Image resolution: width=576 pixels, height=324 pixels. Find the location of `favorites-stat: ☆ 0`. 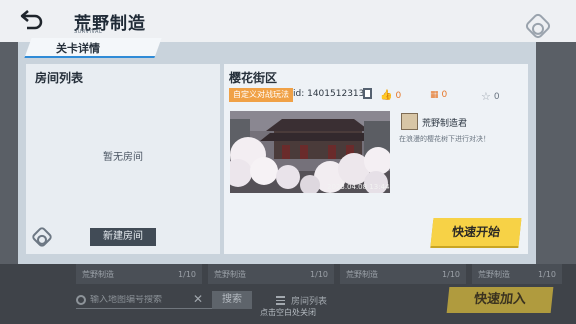

favorites-stat: ☆ 0 is located at coordinates (490, 96).